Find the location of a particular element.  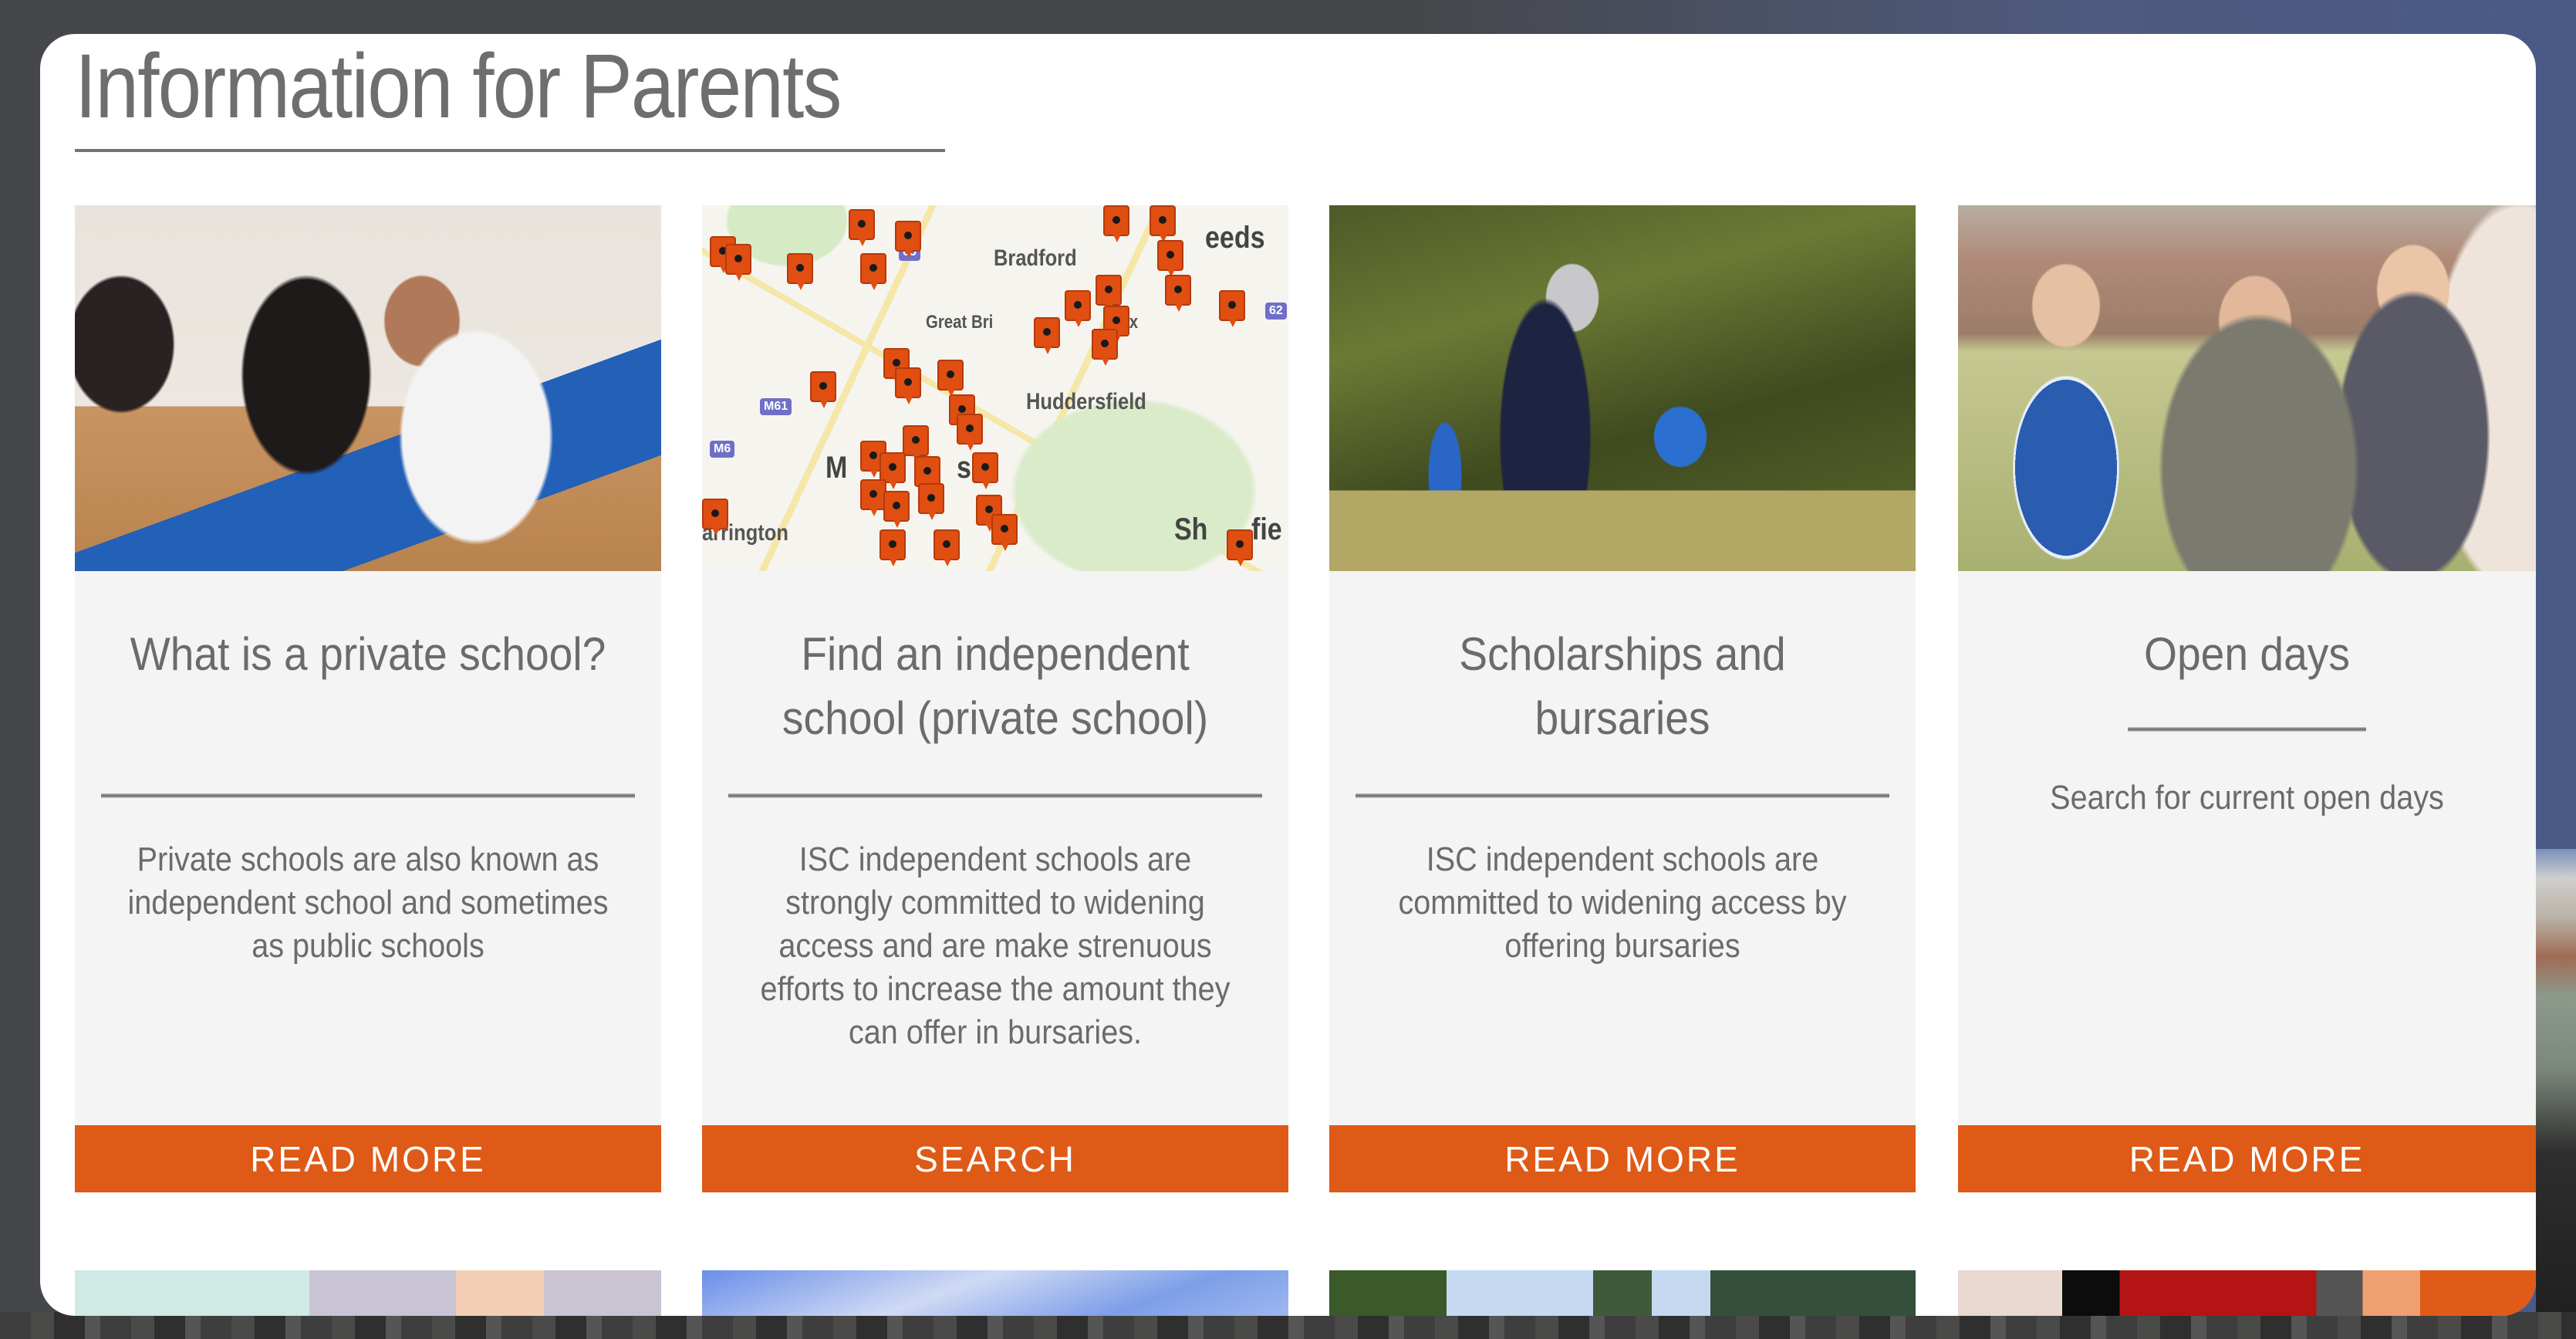

card-description: Search for current open days is located at coordinates (2247, 798).